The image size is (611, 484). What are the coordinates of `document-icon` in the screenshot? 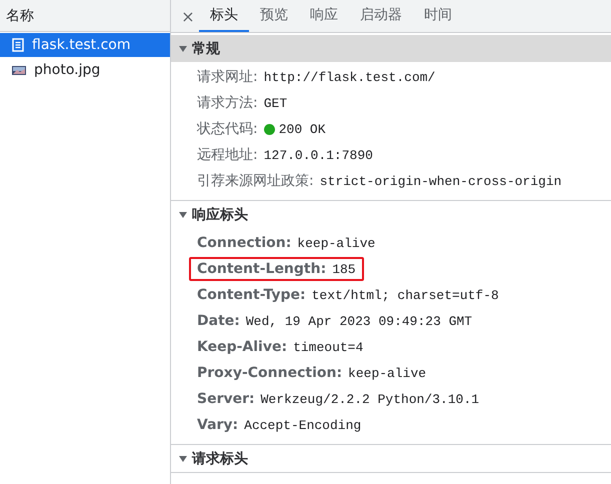 It's located at (18, 45).